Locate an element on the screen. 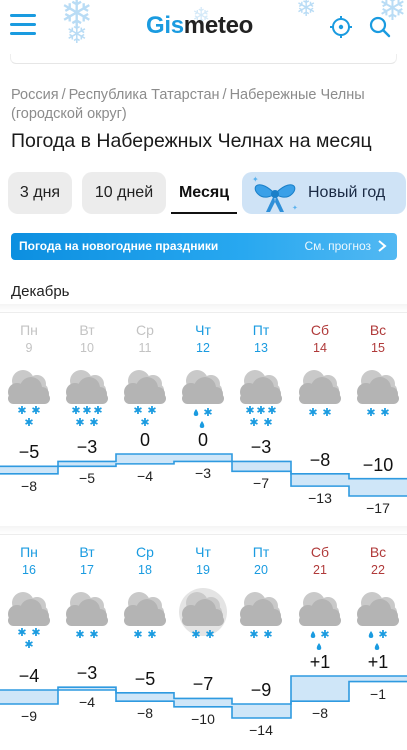 Image resolution: width=407 pixels, height=750 pixels. day-date: 21 is located at coordinates (320, 570).